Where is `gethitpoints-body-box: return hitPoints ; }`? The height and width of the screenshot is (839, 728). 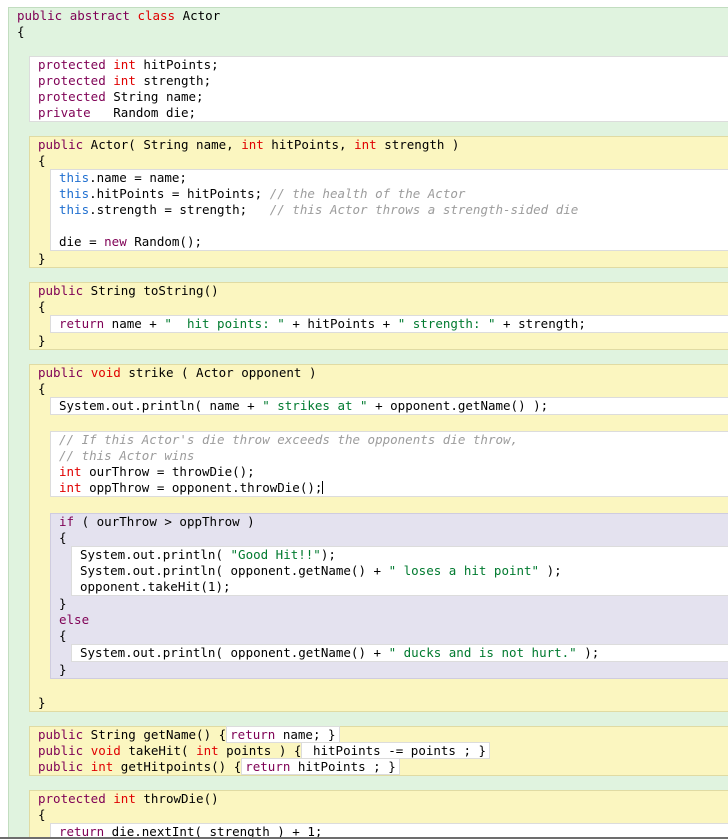 gethitpoints-body-box: return hitPoints ; } is located at coordinates (320, 766).